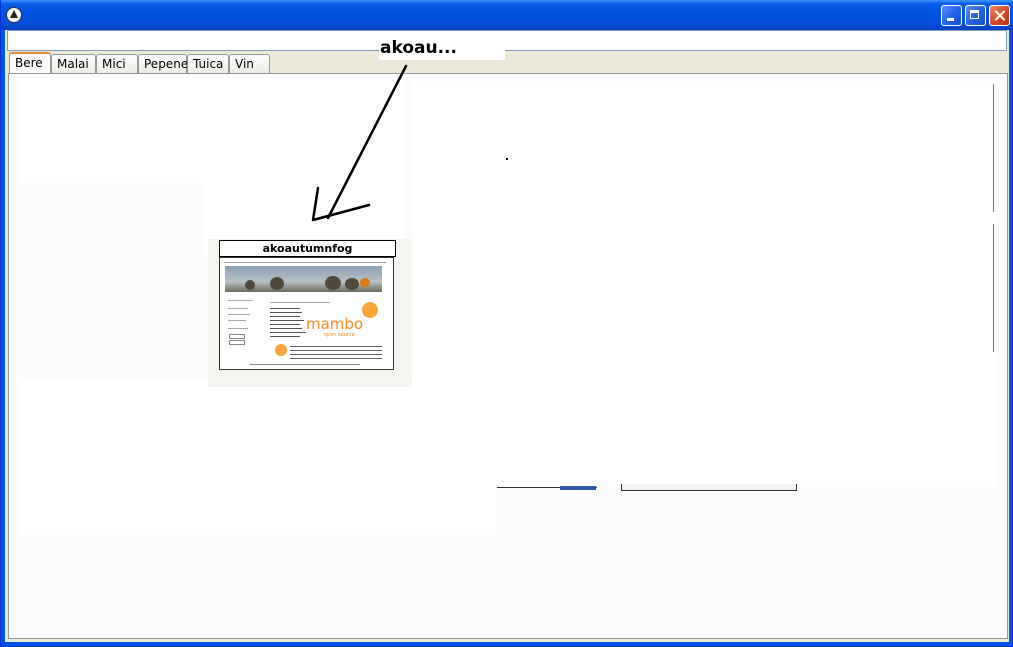  I want to click on thumbnail-preview-image: mambo open source, so click(306, 313).